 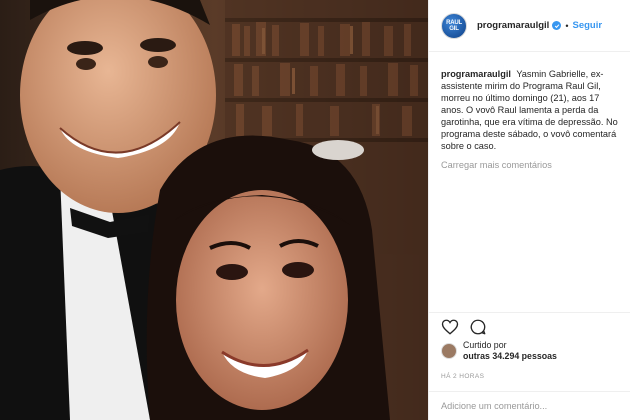 What do you see at coordinates (478, 327) in the screenshot?
I see `comment-bubble-icon` at bounding box center [478, 327].